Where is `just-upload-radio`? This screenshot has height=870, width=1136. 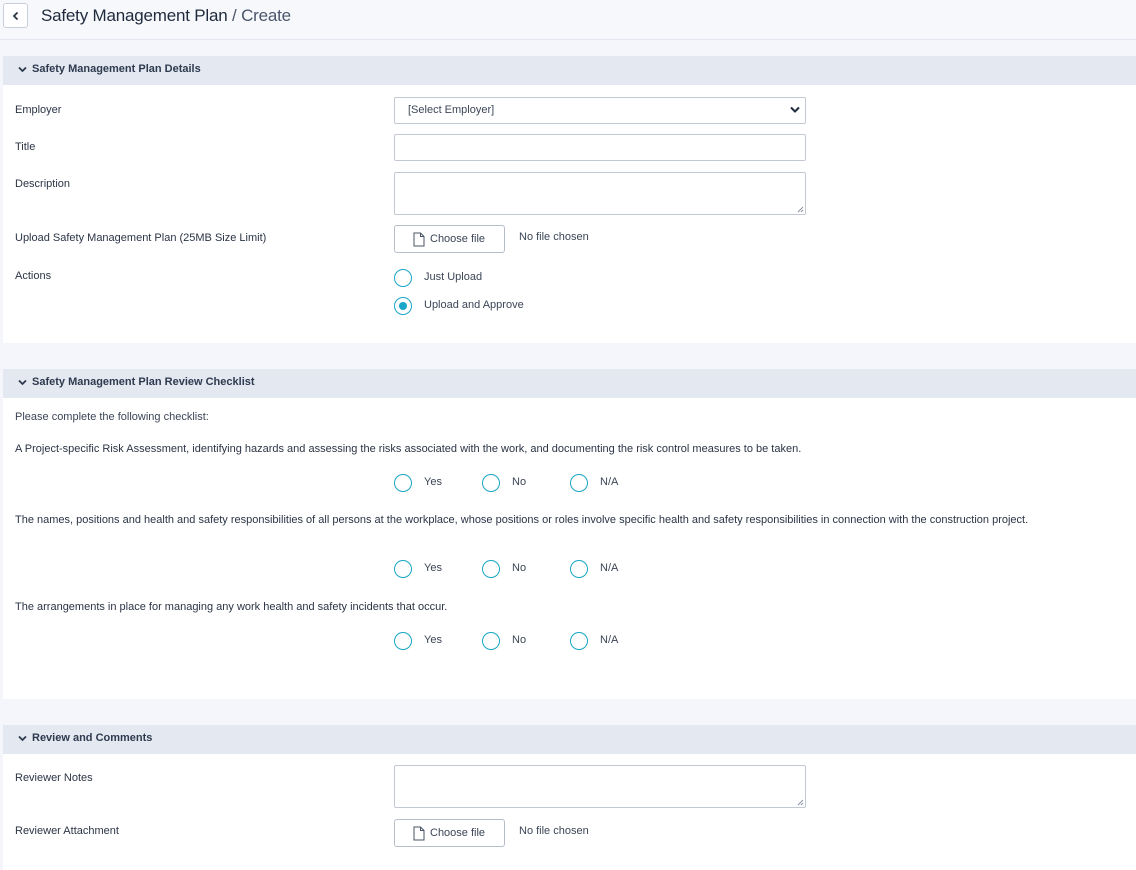 just-upload-radio is located at coordinates (403, 278).